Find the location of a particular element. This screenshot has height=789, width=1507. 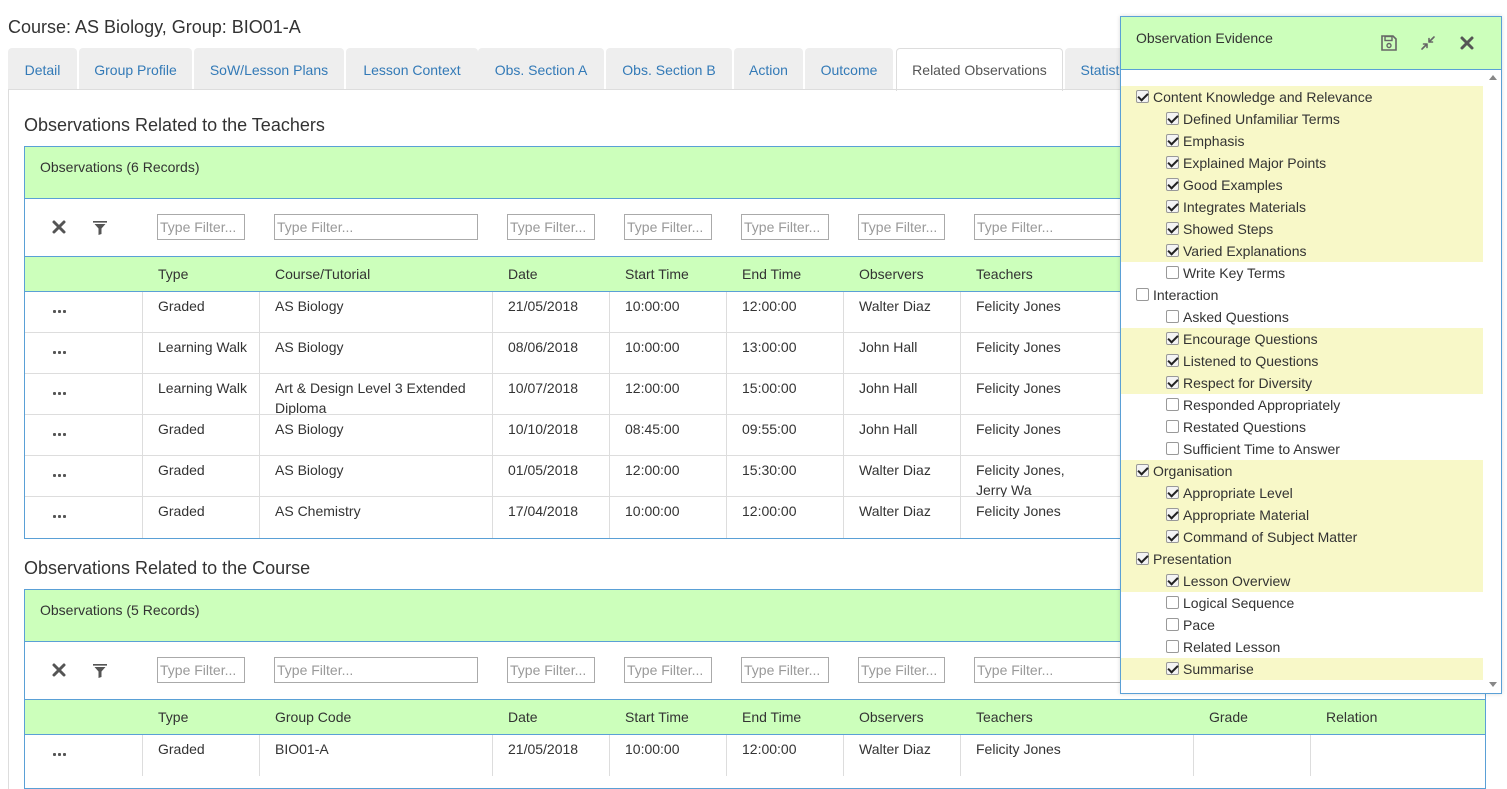

tab-lesson-context: Lesson Context is located at coordinates (412, 68).